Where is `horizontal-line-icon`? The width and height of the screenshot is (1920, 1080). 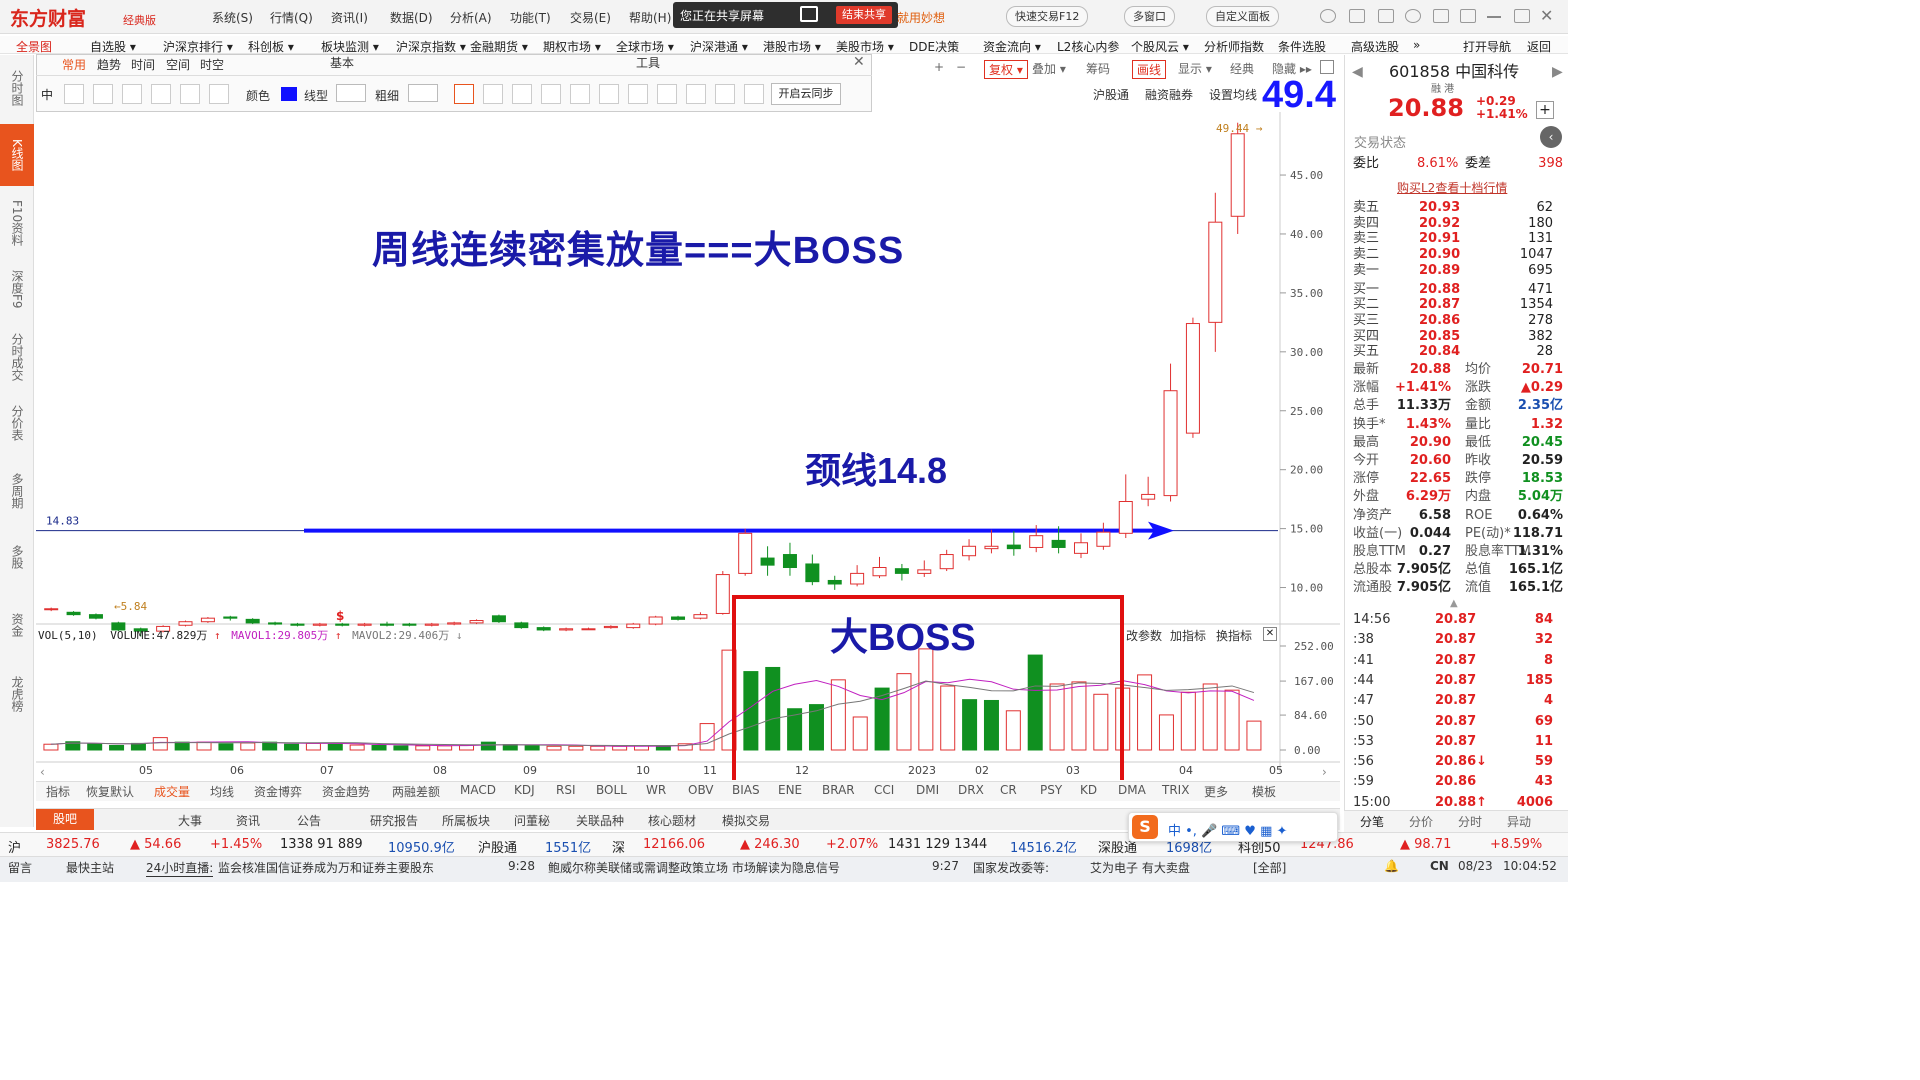
horizontal-line-icon is located at coordinates (190, 94).